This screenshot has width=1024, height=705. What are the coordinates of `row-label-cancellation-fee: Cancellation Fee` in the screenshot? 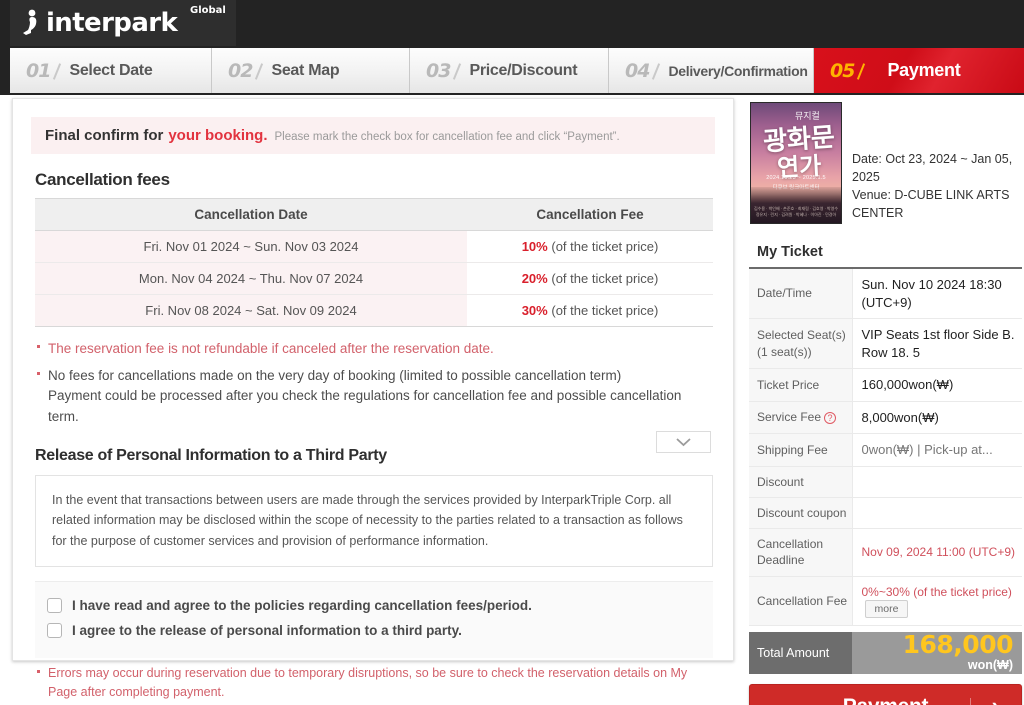 It's located at (800, 601).